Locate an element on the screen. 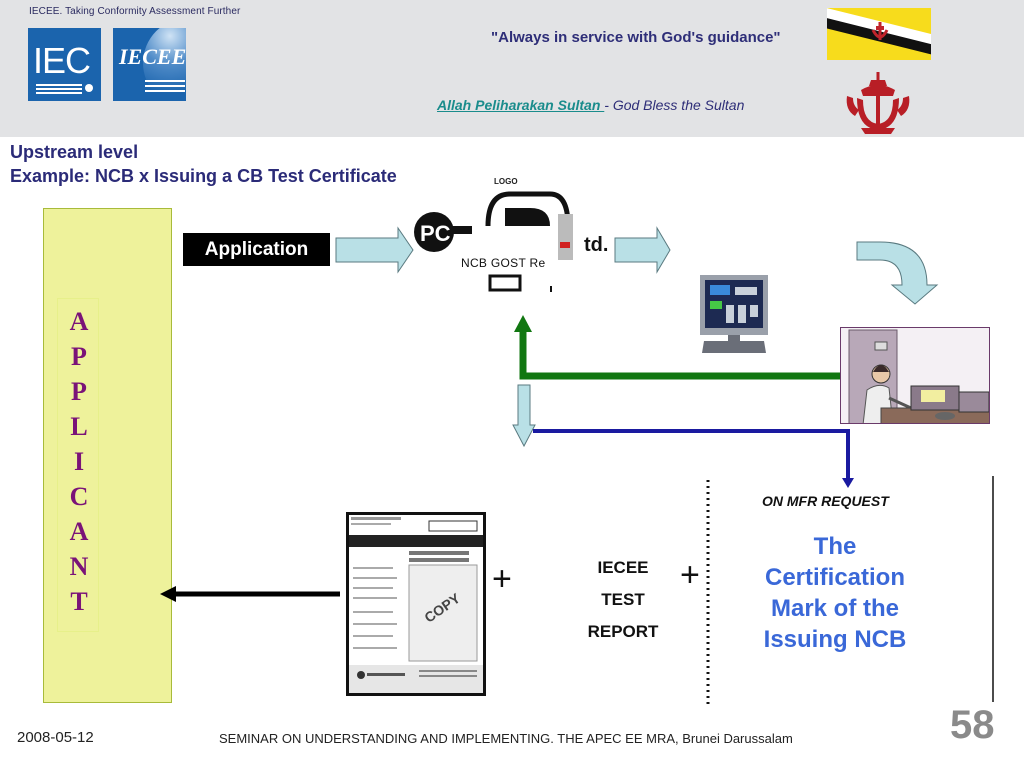  ncb-logo-label: LOGO is located at coordinates (506, 181).